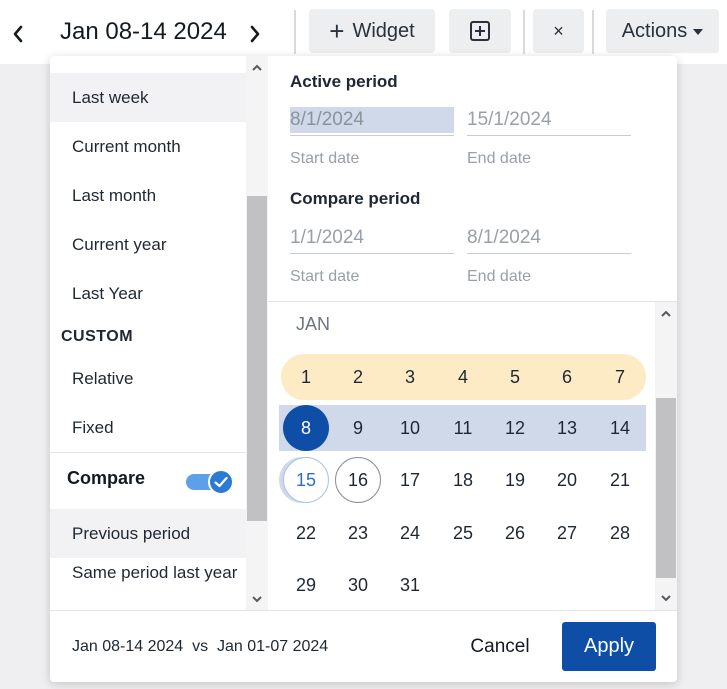 This screenshot has height=689, width=727. Describe the element at coordinates (620, 377) in the screenshot. I see `calendar-day-7: 7` at that location.